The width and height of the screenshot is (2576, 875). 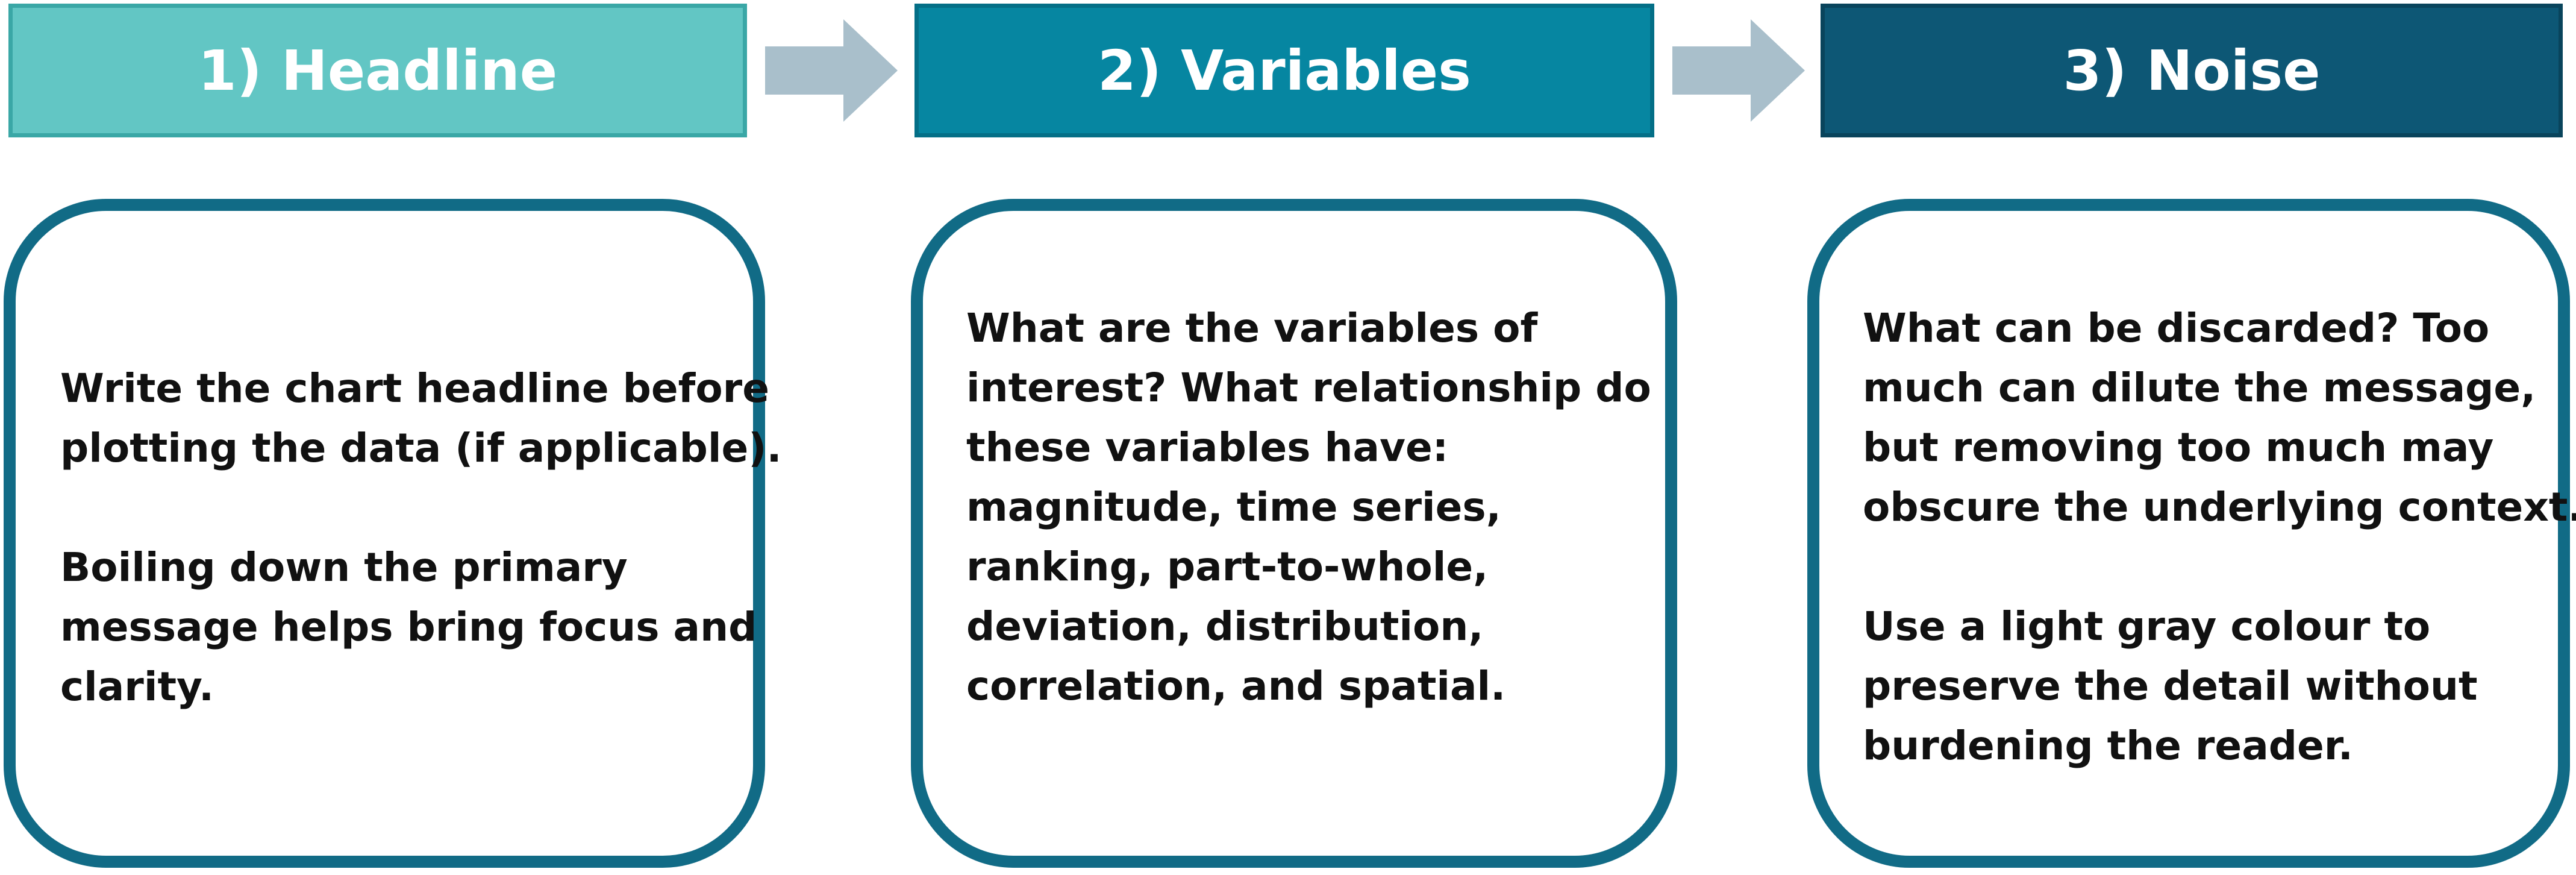 I want to click on text-line: ranking, part-to-whole,, so click(x=1227, y=567).